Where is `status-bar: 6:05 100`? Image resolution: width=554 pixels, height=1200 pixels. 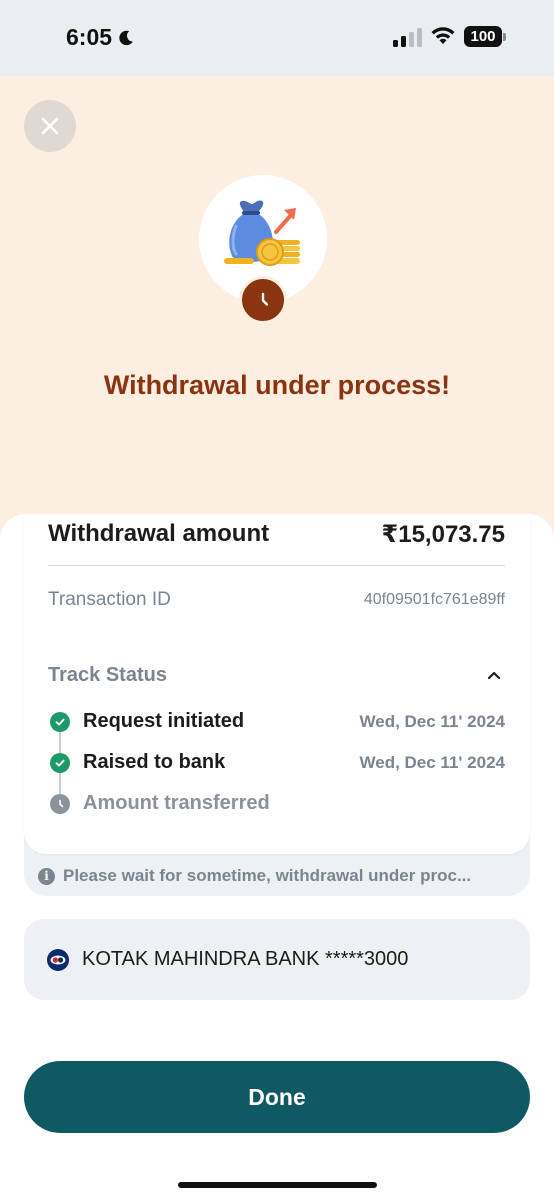 status-bar: 6:05 100 is located at coordinates (277, 38).